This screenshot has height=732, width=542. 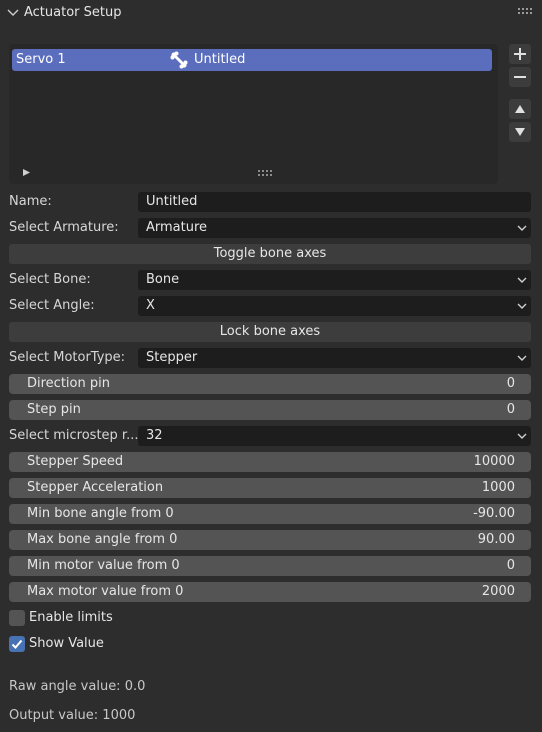 I want to click on triangle-up-icon, so click(x=520, y=109).